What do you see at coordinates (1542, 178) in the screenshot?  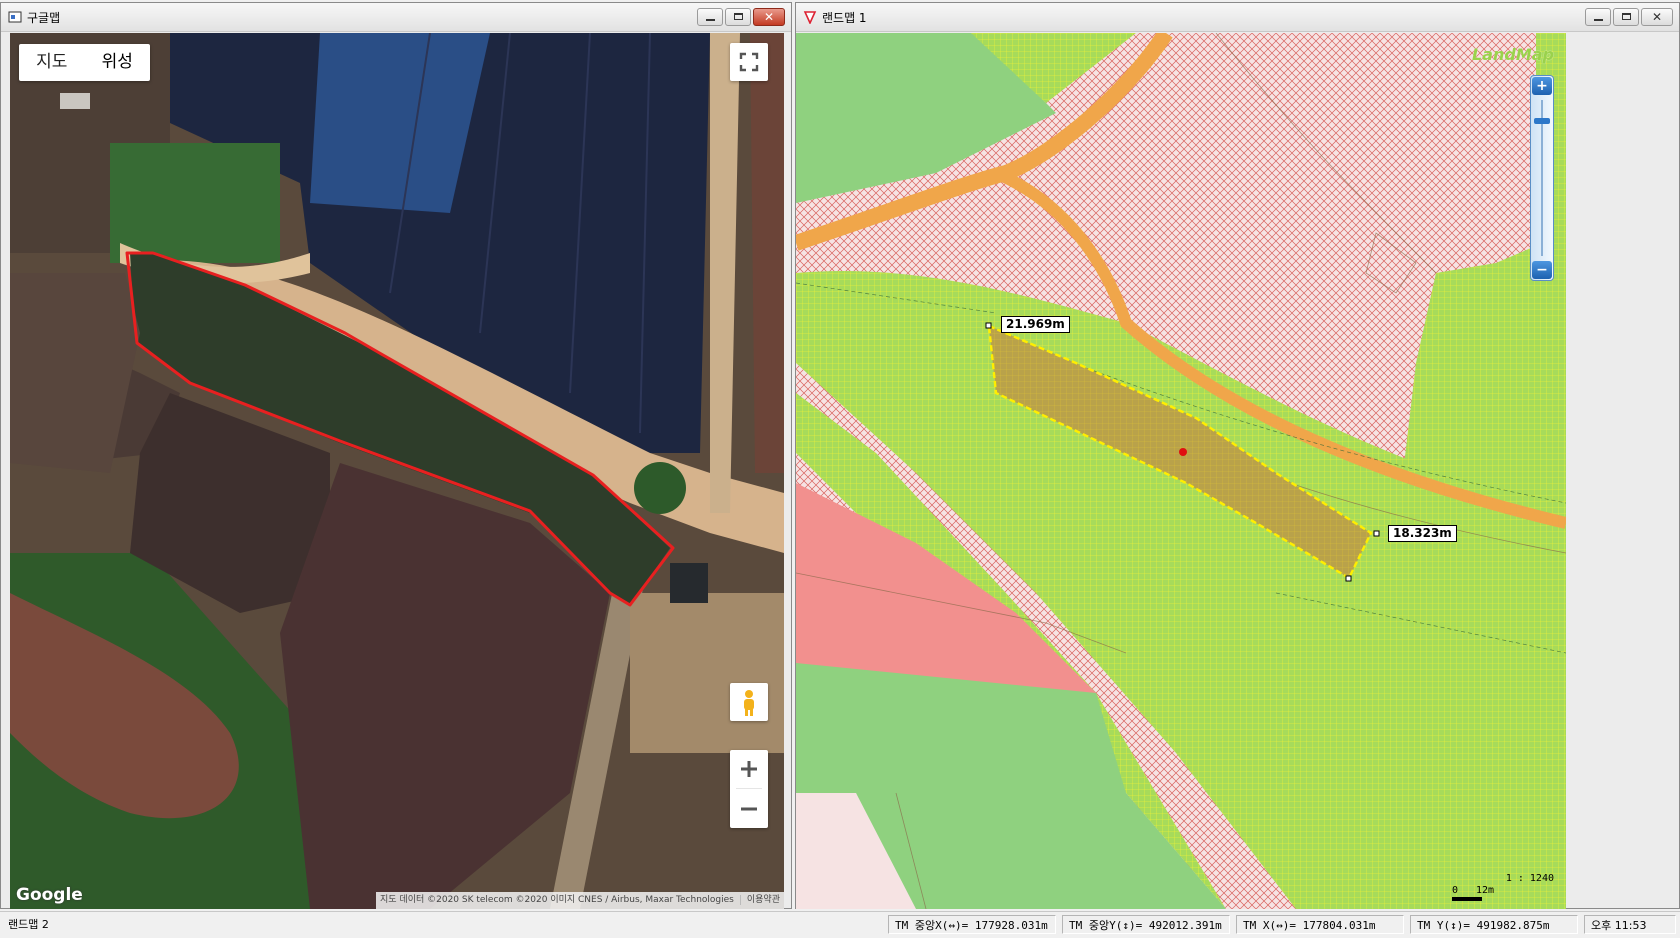 I see `zoom-slider: + −` at bounding box center [1542, 178].